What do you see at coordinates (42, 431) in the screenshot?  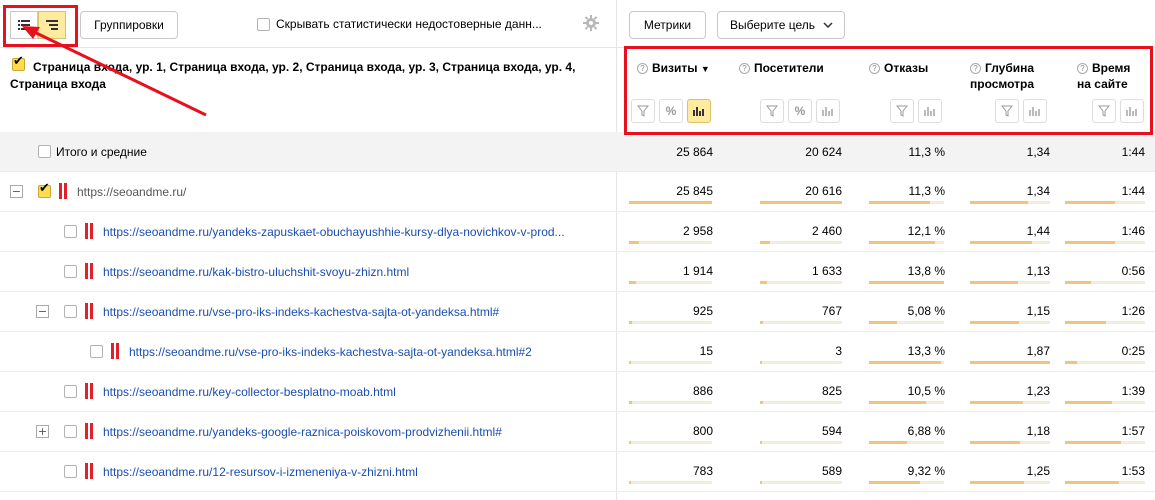 I see `expand-icon: +` at bounding box center [42, 431].